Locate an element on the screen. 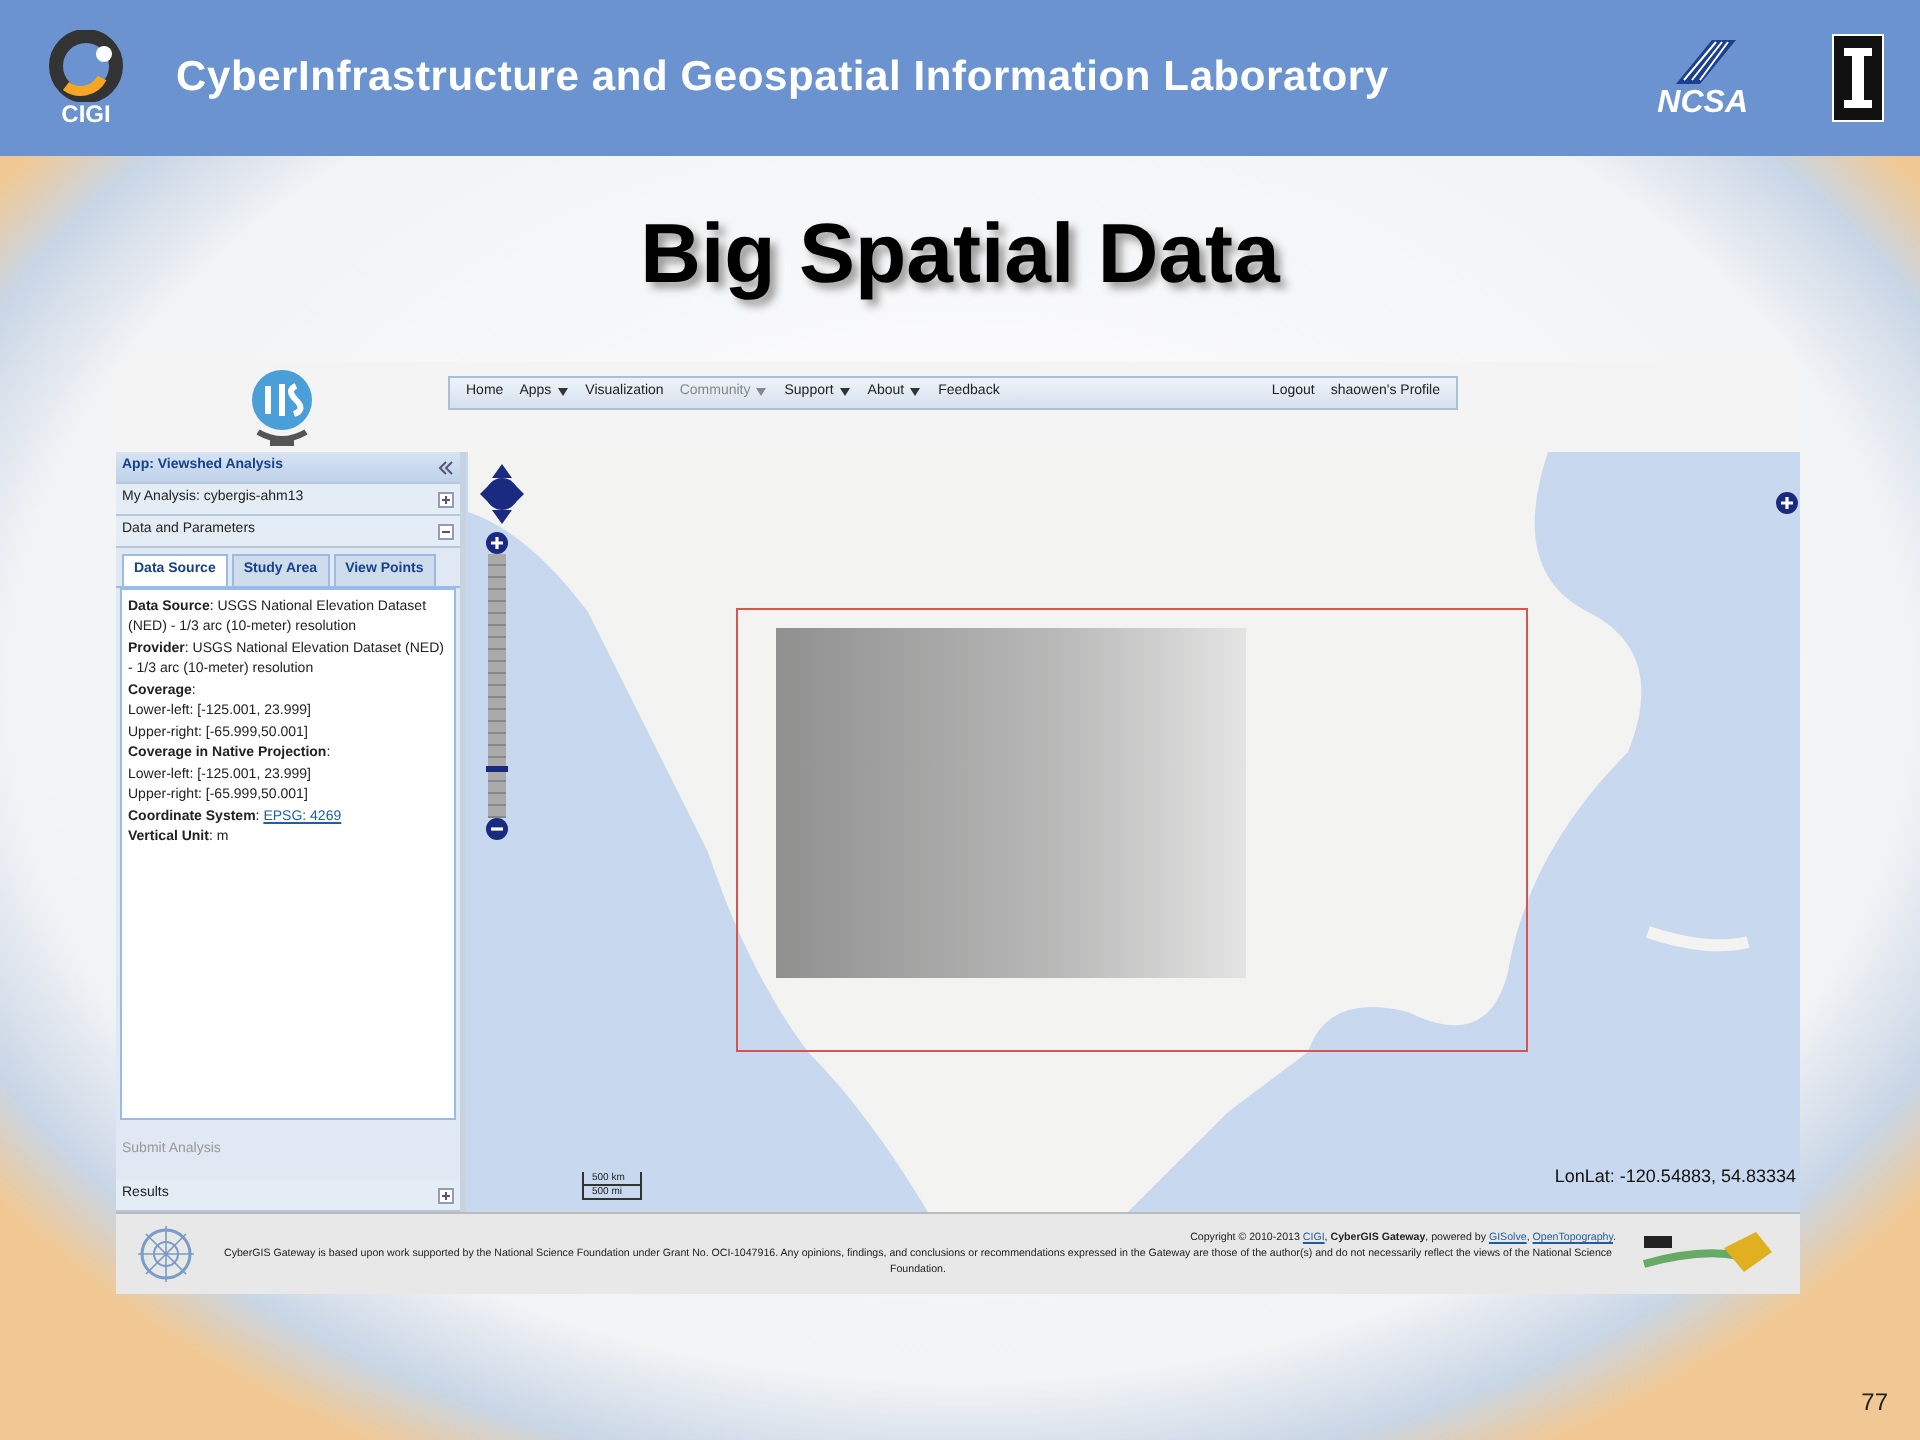 The image size is (1920, 1440). zoom-out-icon is located at coordinates (497, 829).